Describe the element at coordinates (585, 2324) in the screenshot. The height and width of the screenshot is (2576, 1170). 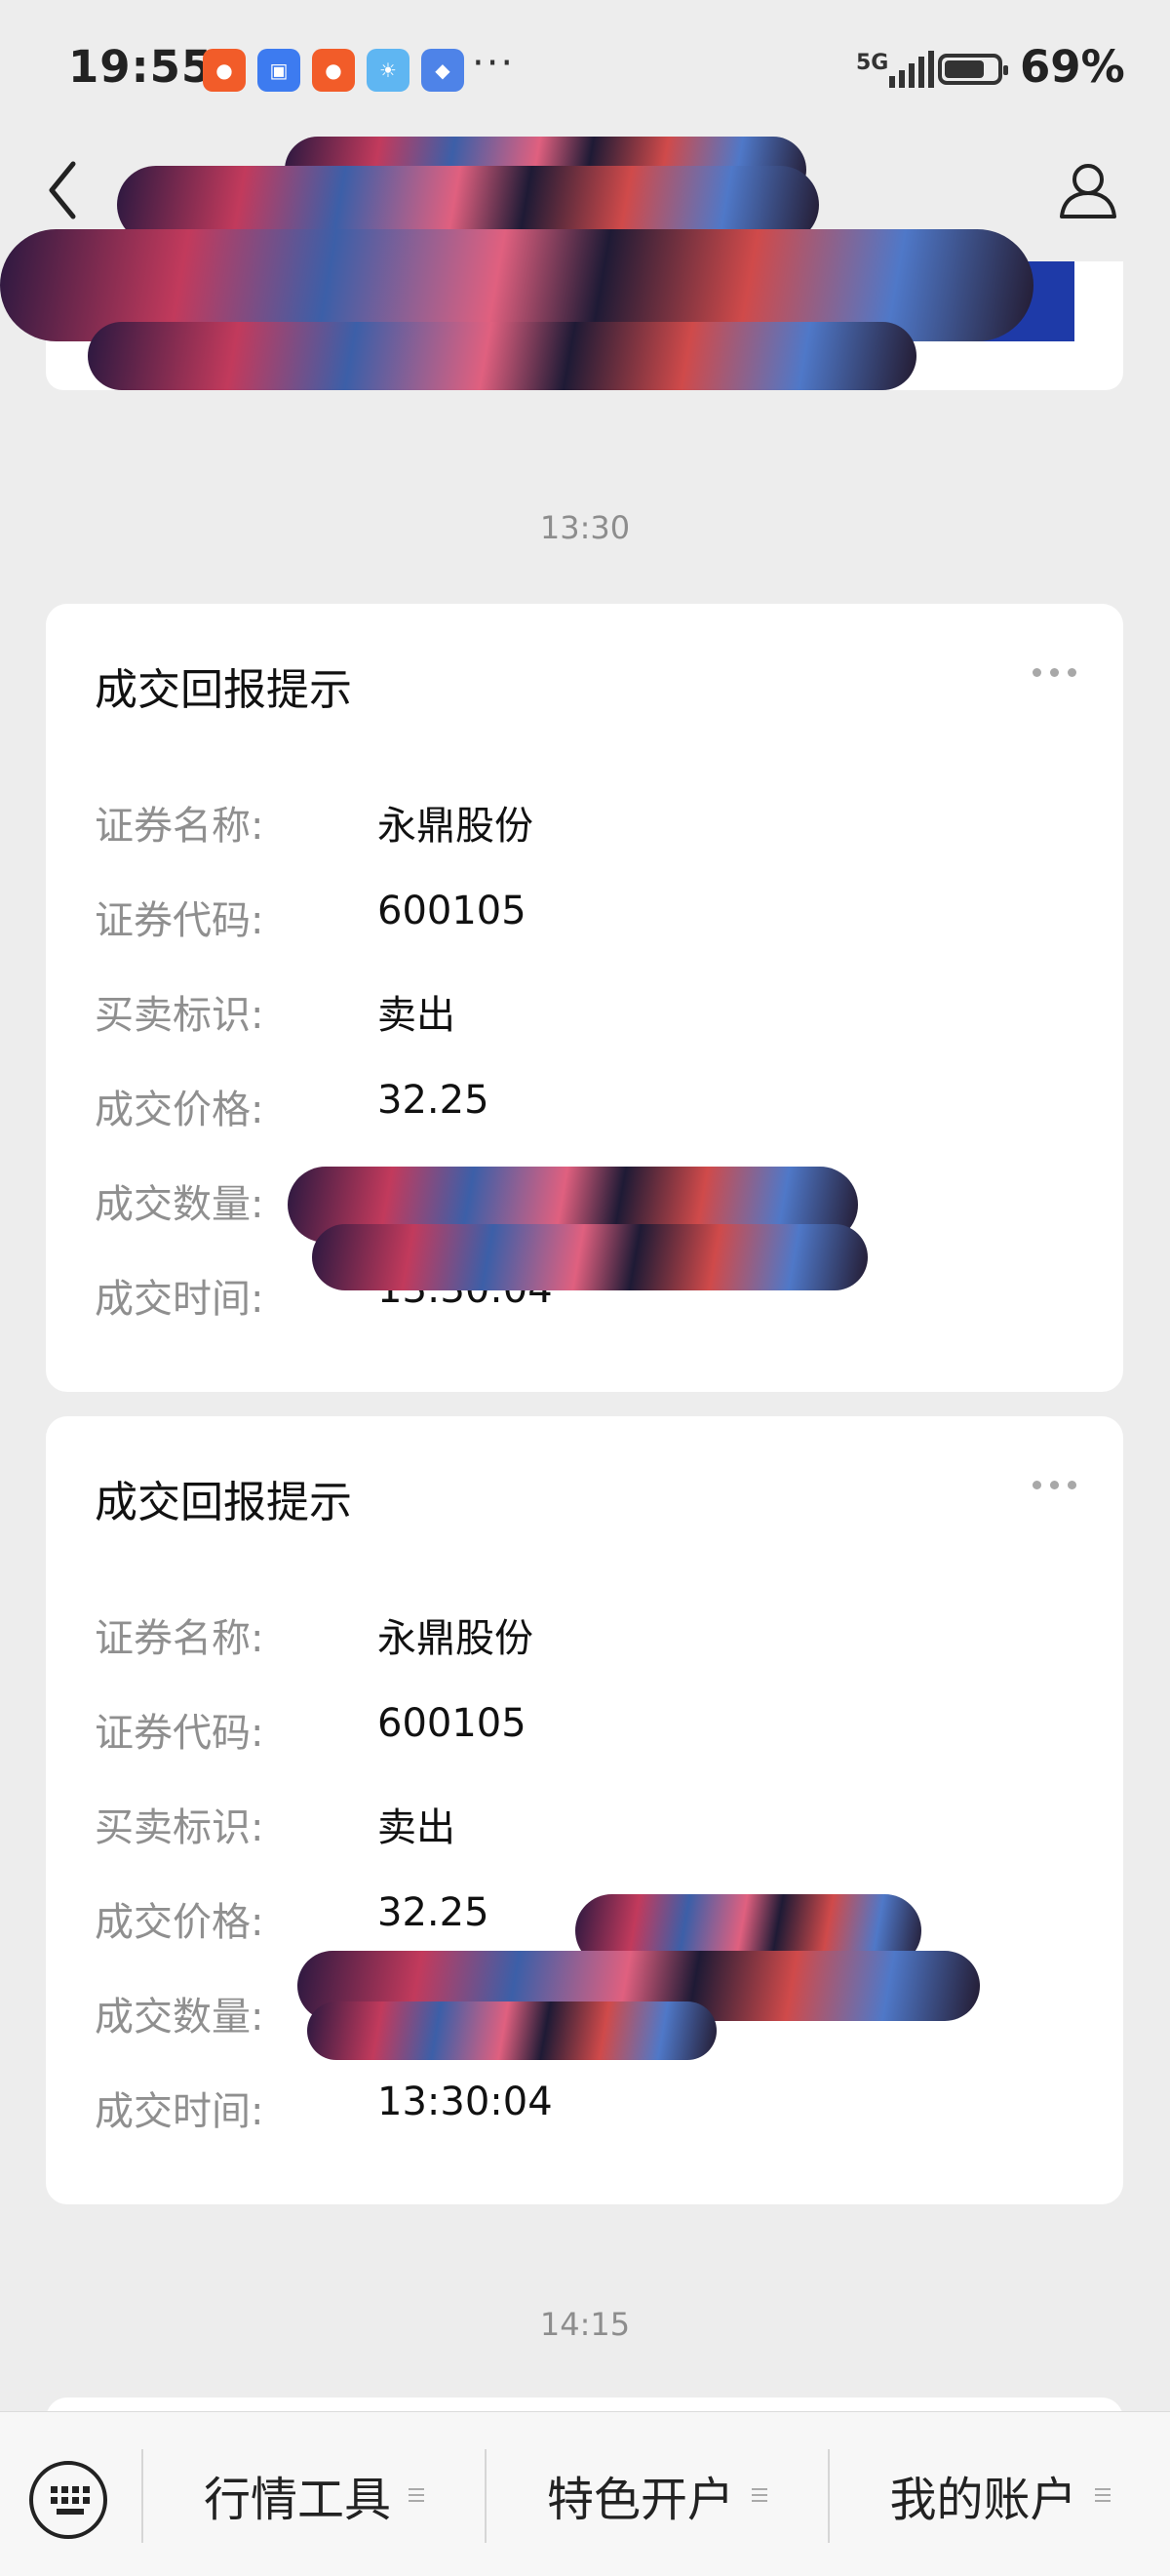
I see `message-timestamp: 14:15` at that location.